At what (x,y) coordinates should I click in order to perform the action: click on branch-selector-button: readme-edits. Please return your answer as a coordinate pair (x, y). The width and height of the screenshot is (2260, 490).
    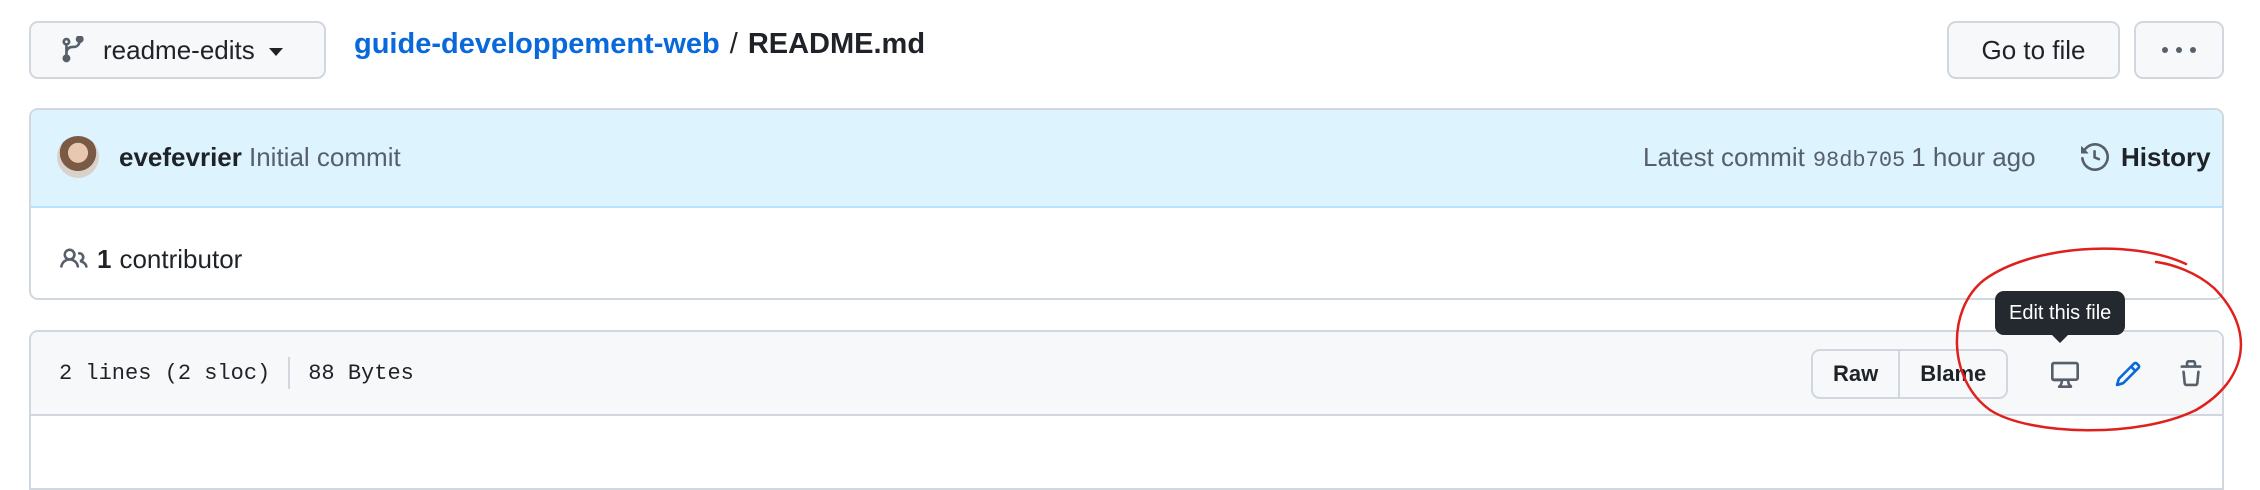
    Looking at the image, I should click on (177, 50).